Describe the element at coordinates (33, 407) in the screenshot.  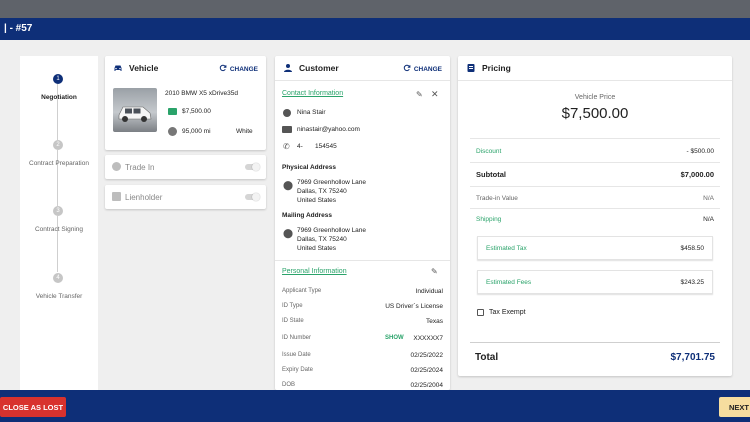
I see `close-as-lost-button: CLOSE AS LOST` at that location.